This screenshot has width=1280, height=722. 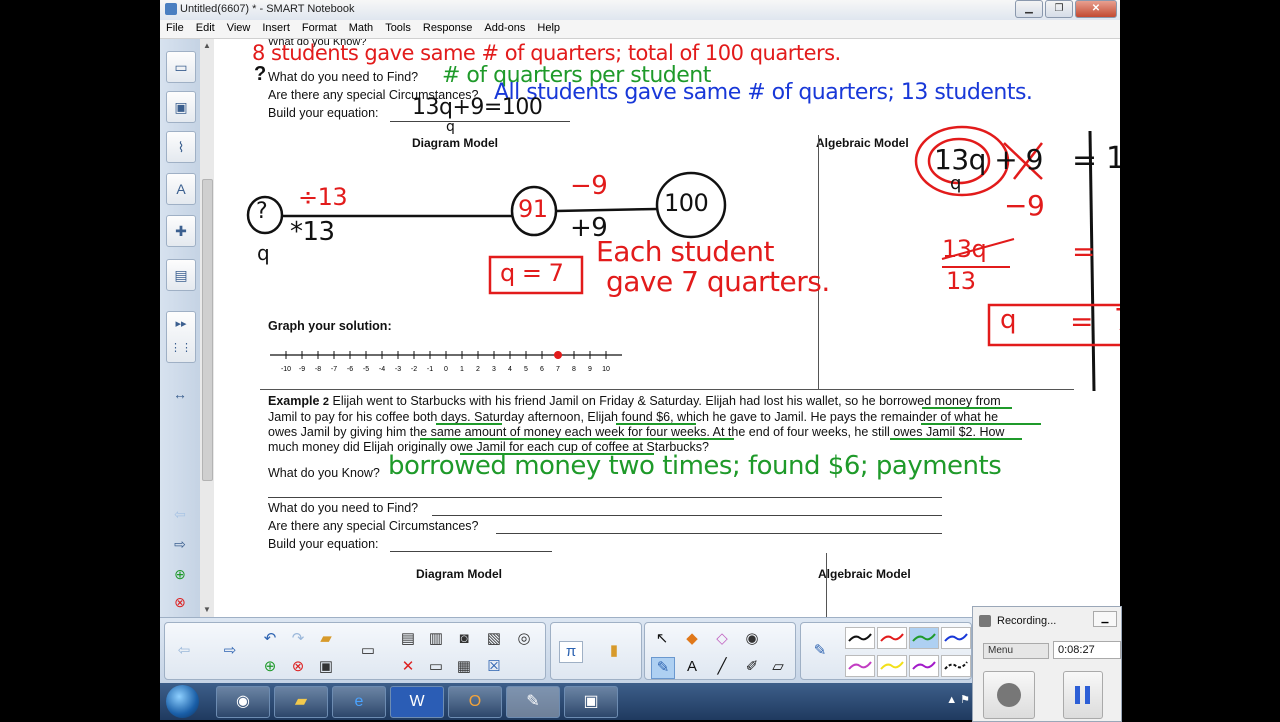 What do you see at coordinates (1024, 205) in the screenshot?
I see `hw-algebra-cancel9: −9` at bounding box center [1024, 205].